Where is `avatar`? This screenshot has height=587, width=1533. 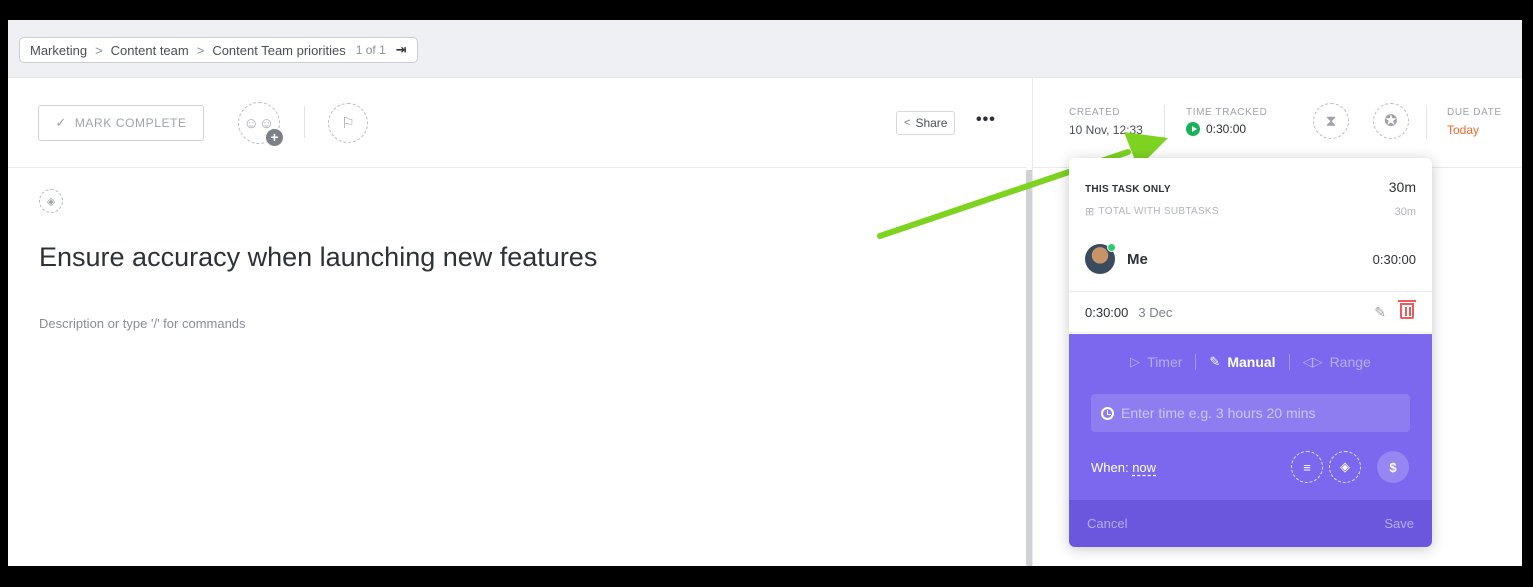
avatar is located at coordinates (1100, 258).